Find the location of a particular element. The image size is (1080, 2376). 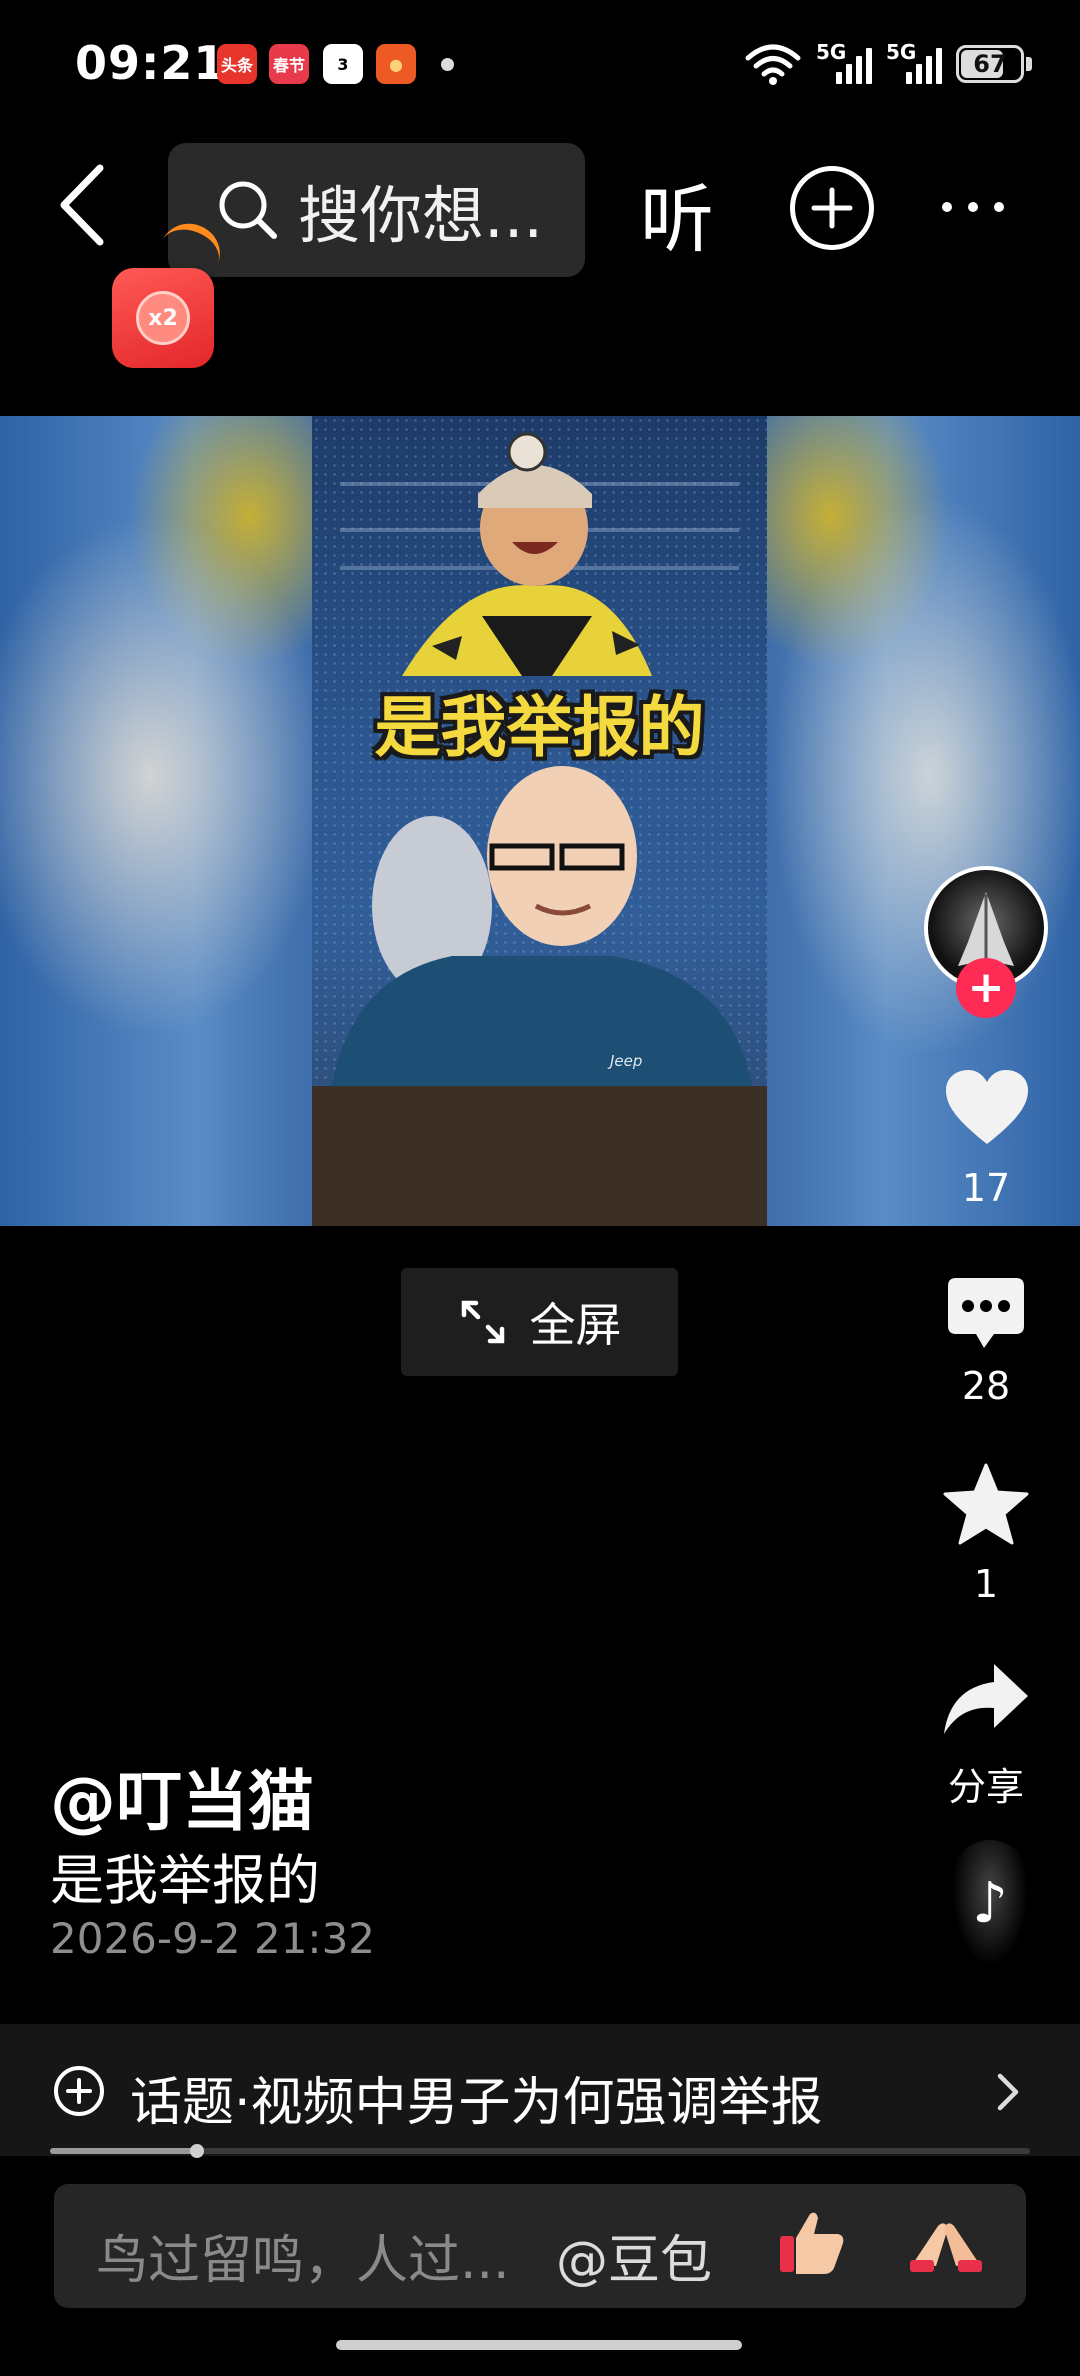

thumbs-up-emoji-button is located at coordinates (812, 2244).